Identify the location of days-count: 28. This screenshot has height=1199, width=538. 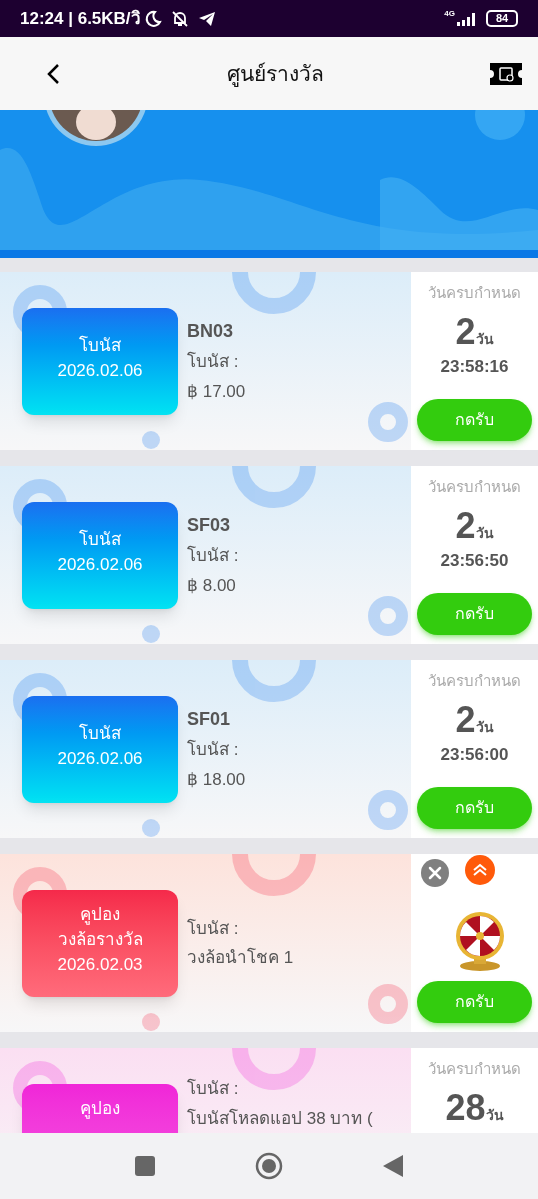
(465, 1108).